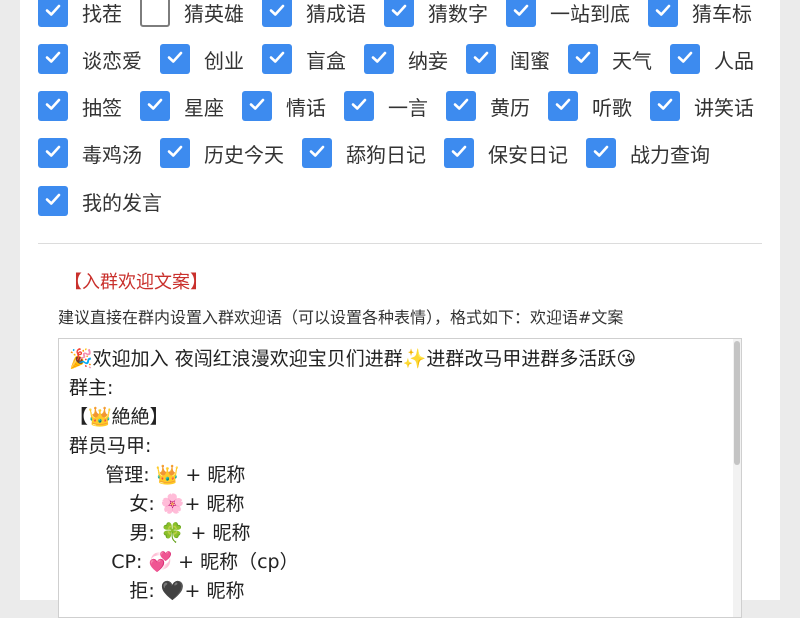 The height and width of the screenshot is (618, 800). I want to click on feature-option: 猜车标, so click(708, 13).